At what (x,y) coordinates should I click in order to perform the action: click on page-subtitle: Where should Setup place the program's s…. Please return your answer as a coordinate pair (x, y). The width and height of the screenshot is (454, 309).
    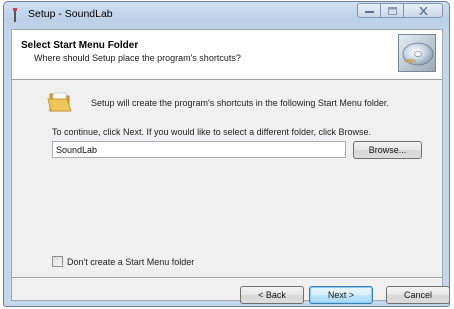
    Looking at the image, I should click on (137, 58).